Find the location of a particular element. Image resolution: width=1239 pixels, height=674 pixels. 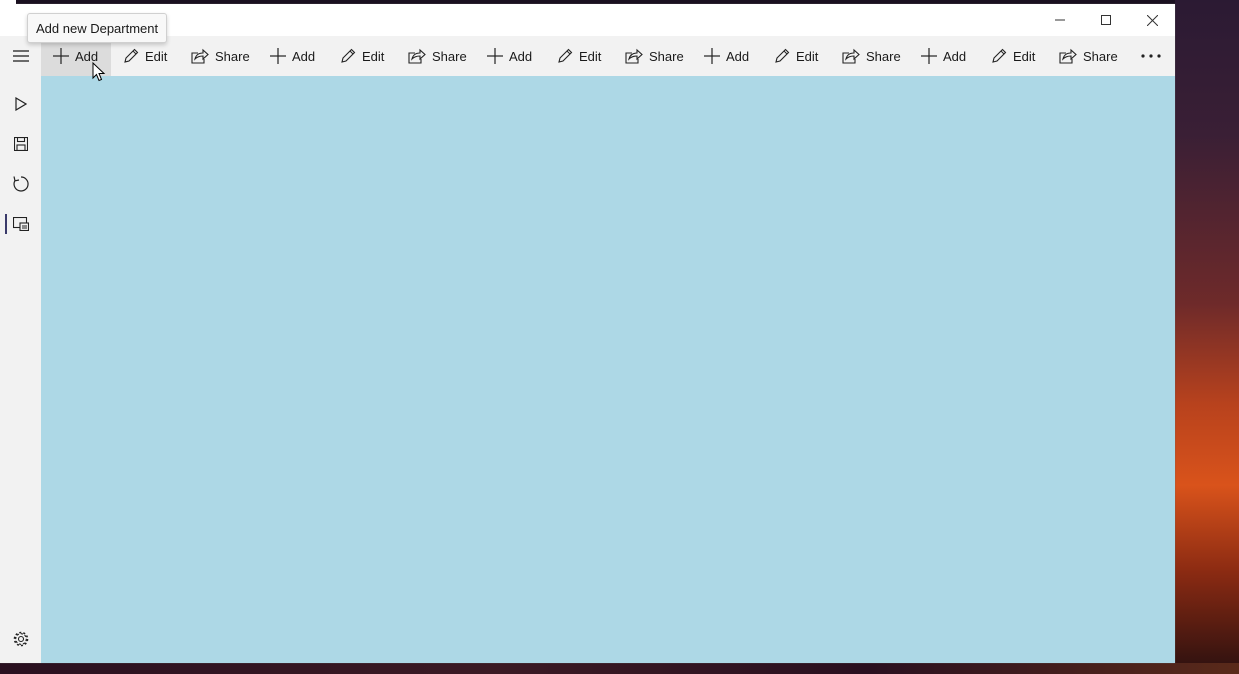

title-bar is located at coordinates (587, 20).